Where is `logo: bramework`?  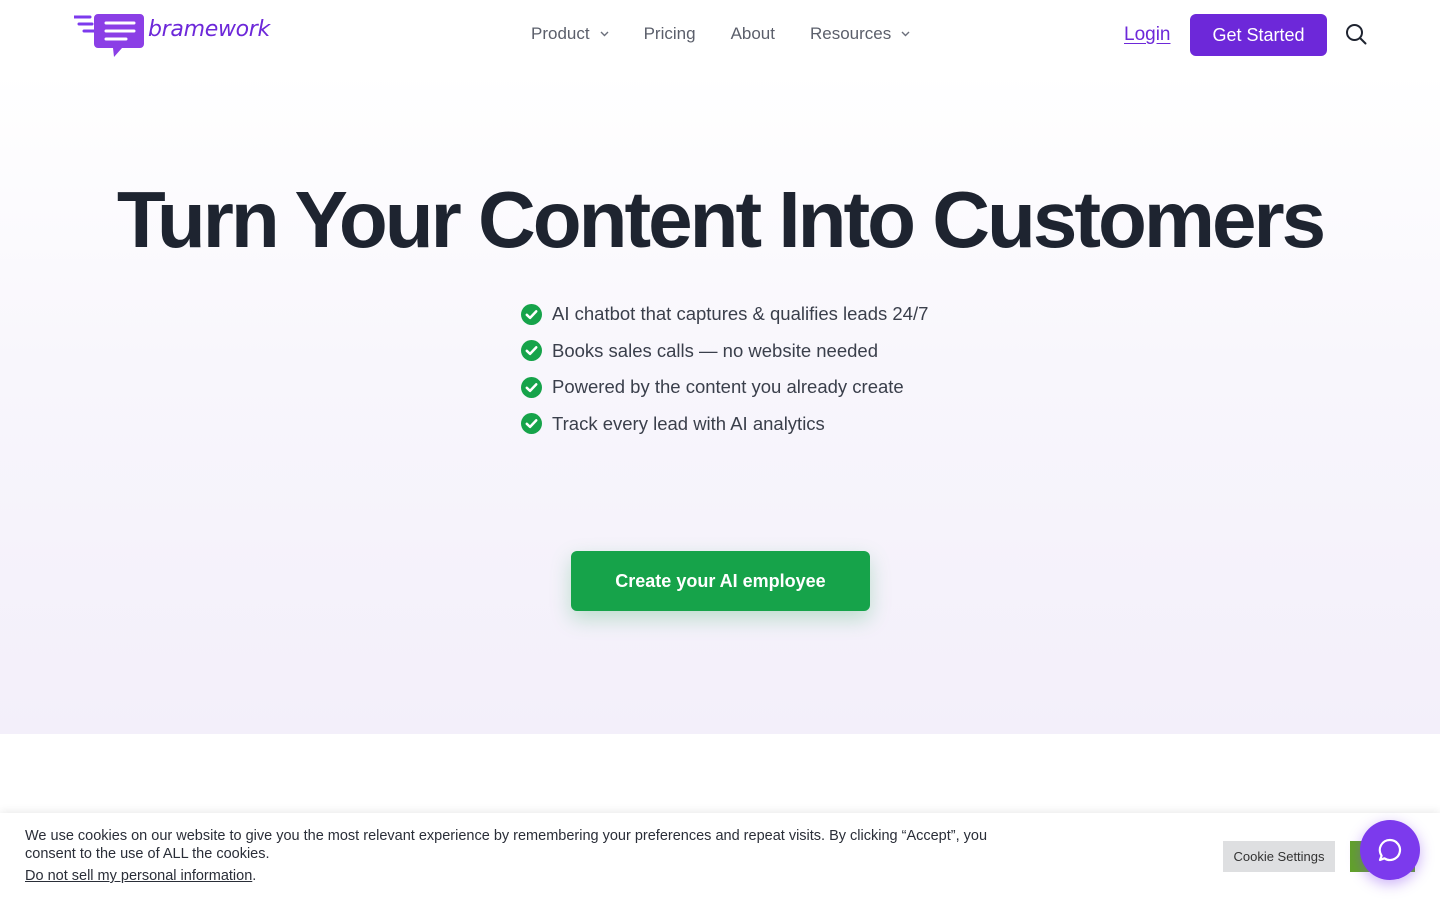
logo: bramework is located at coordinates (172, 35).